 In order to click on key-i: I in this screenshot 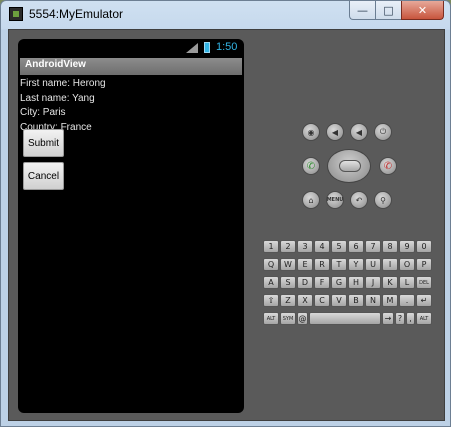, I will do `click(390, 264)`.